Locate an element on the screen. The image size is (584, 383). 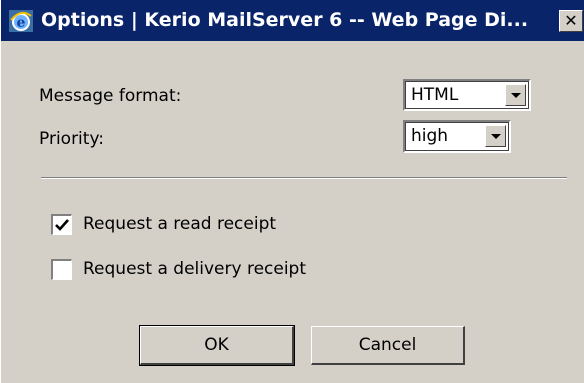
internet-explorer-icon: e is located at coordinates (21, 21).